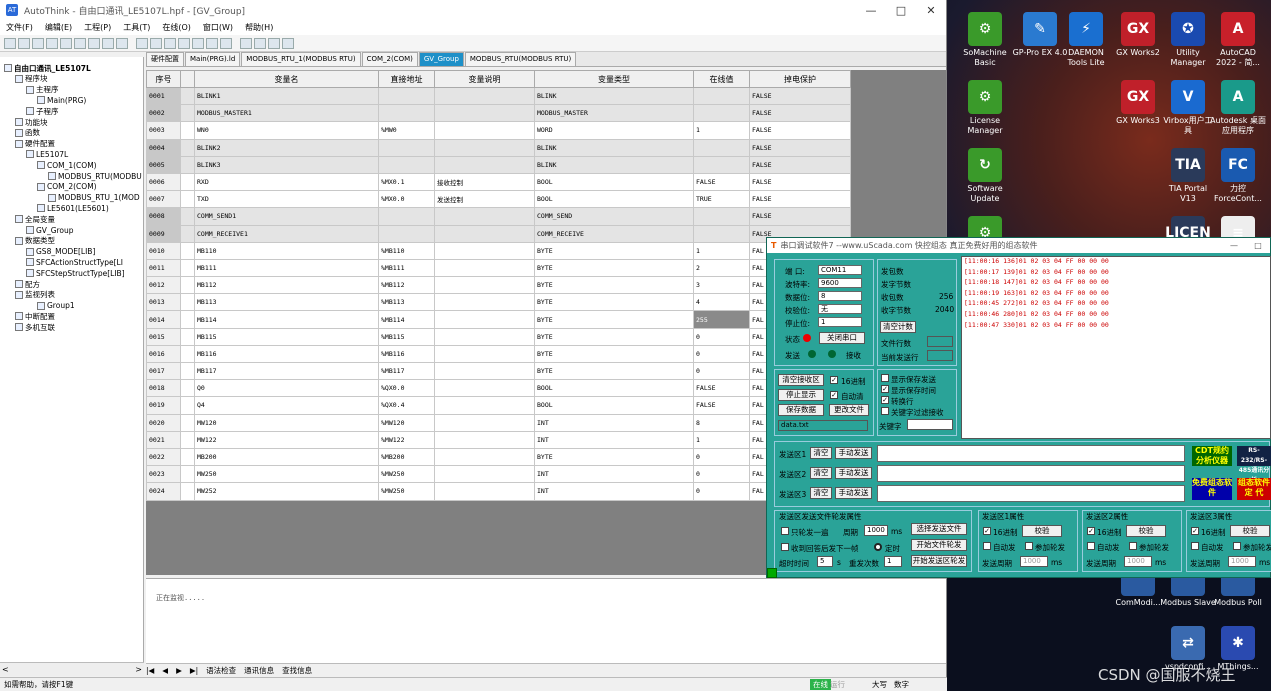  What do you see at coordinates (301, 59) in the screenshot?
I see `editor-tab: MODBUS_RTU_1(MODBUS RTU)` at bounding box center [301, 59].